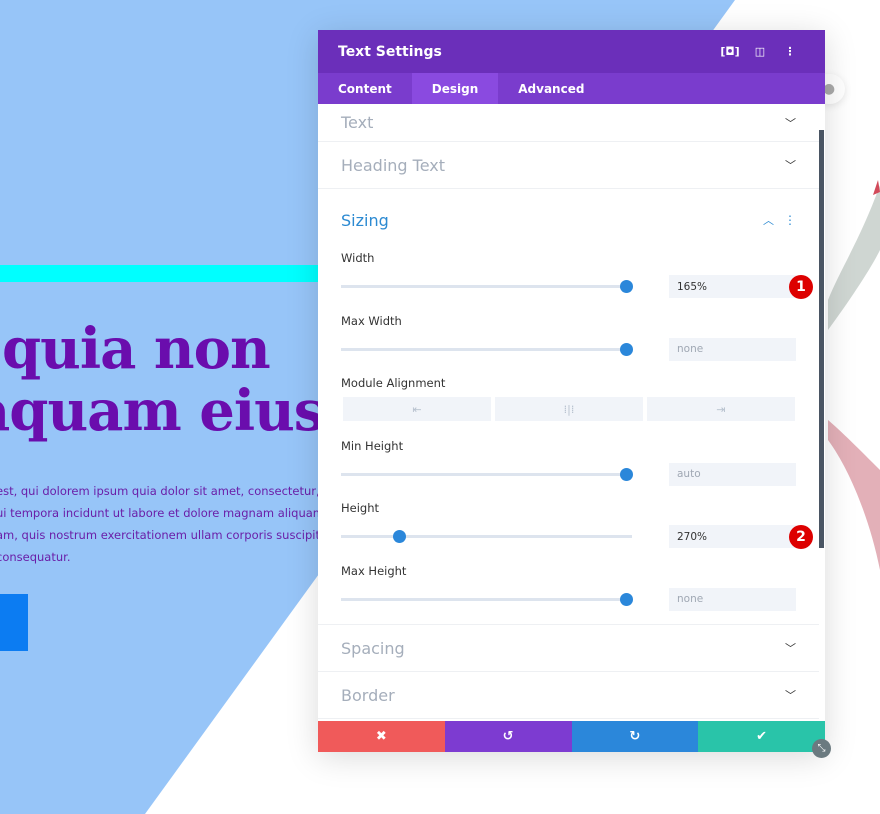 This screenshot has height=814, width=880. What do you see at coordinates (487, 349) in the screenshot?
I see `max-width-slider` at bounding box center [487, 349].